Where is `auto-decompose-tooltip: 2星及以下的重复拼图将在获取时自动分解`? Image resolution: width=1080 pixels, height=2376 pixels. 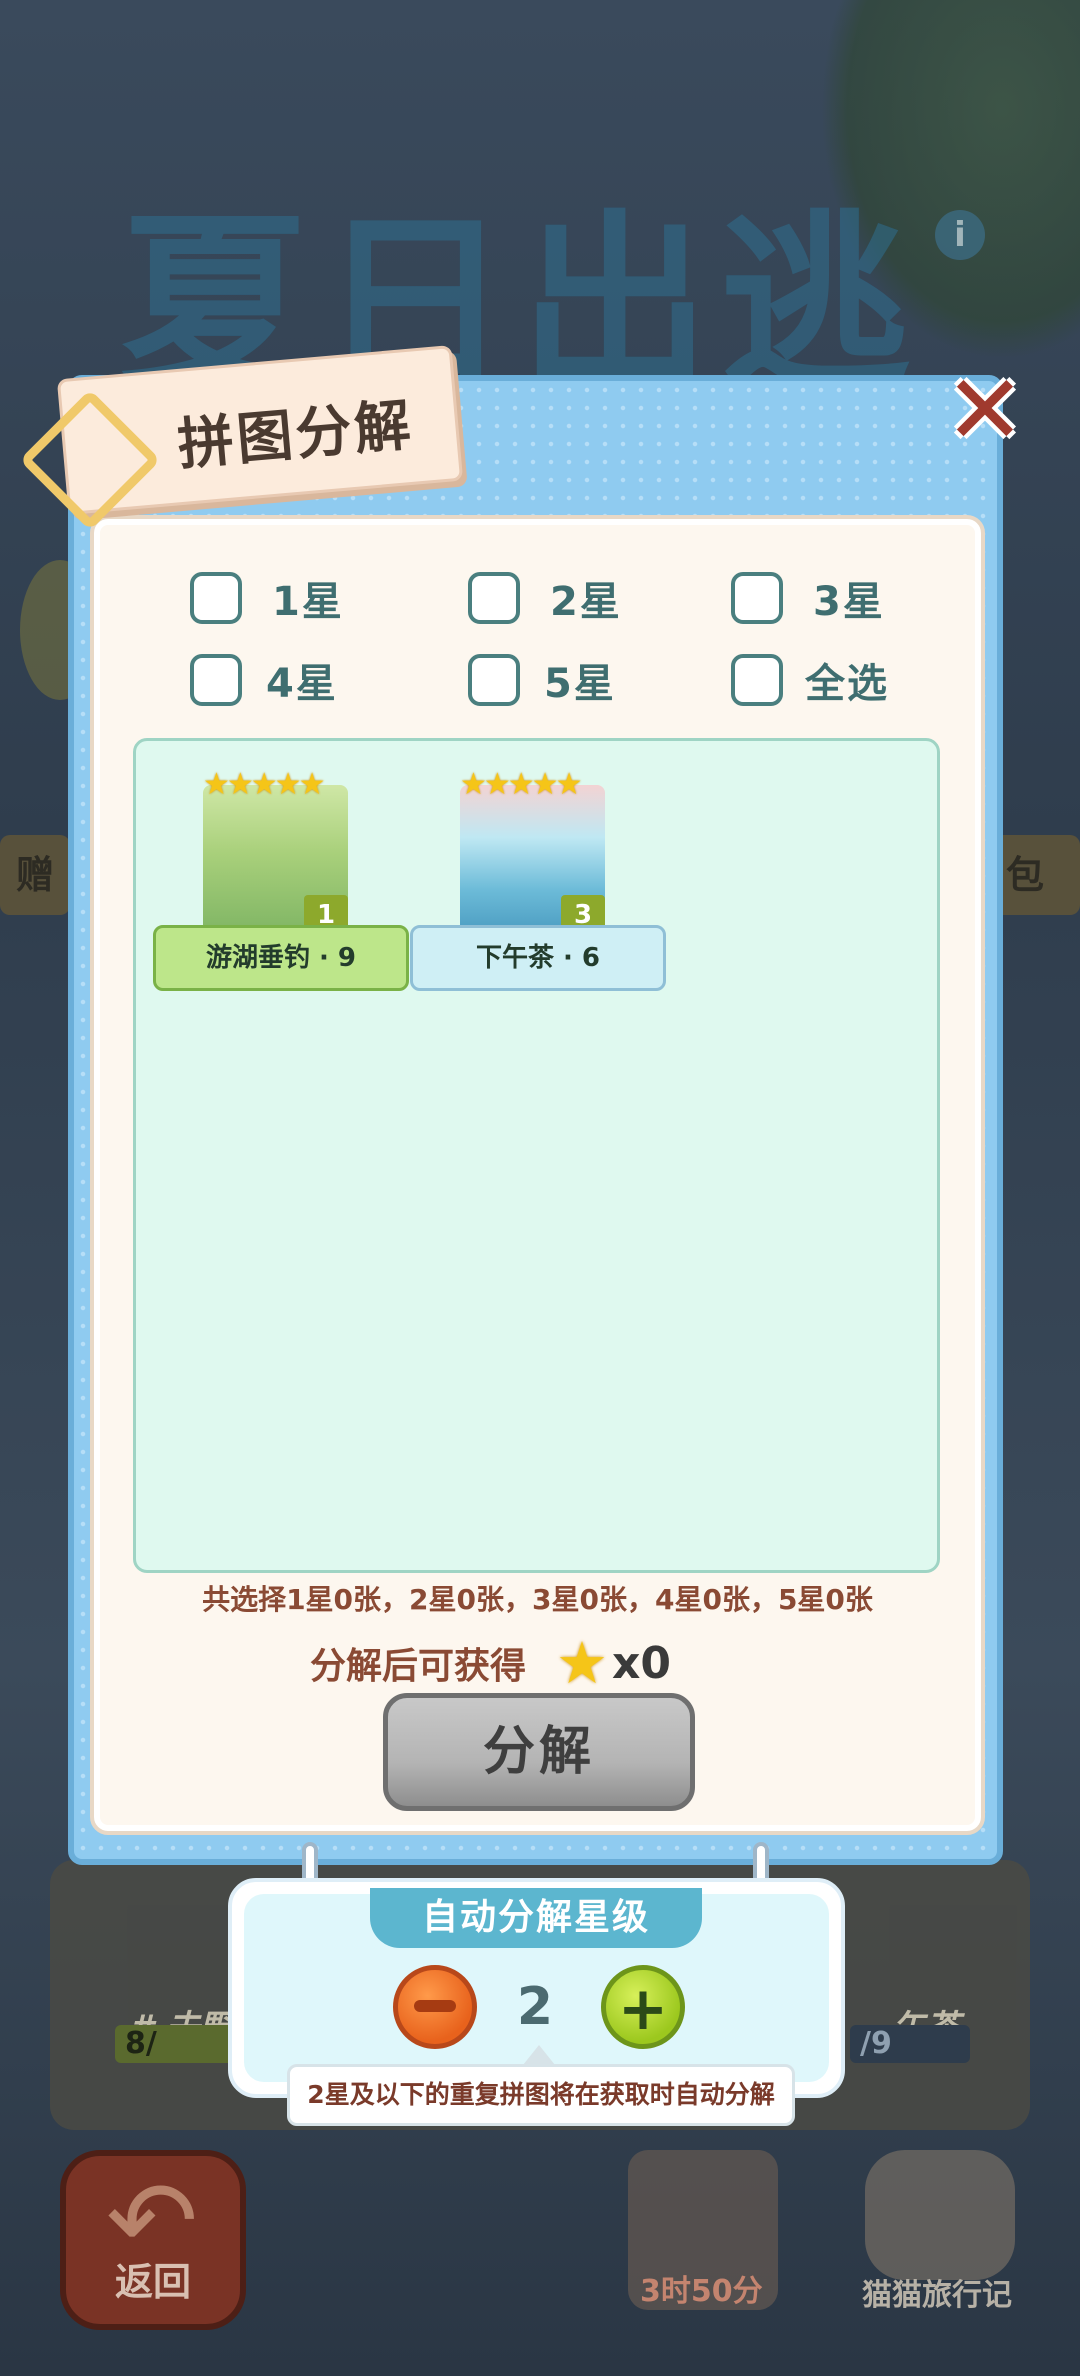
auto-decompose-tooltip: 2星及以下的重复拼图将在获取时自动分解 is located at coordinates (541, 2095).